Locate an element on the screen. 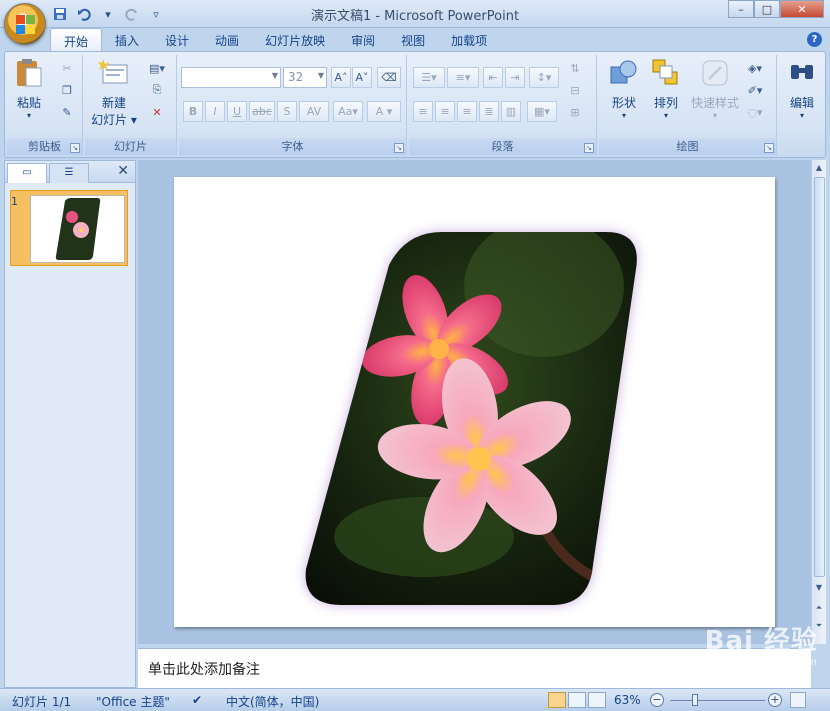 The width and height of the screenshot is (830, 711). decrease-indent-icon: ⇤ is located at coordinates (493, 77).